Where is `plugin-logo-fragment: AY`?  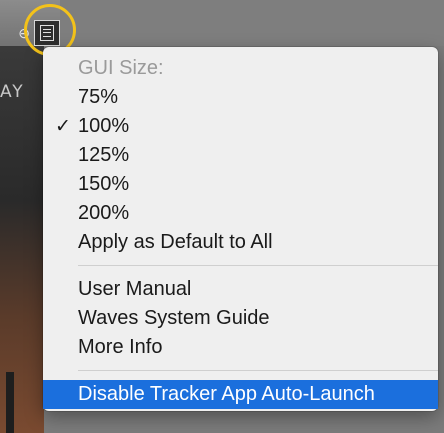
plugin-logo-fragment: AY is located at coordinates (12, 92).